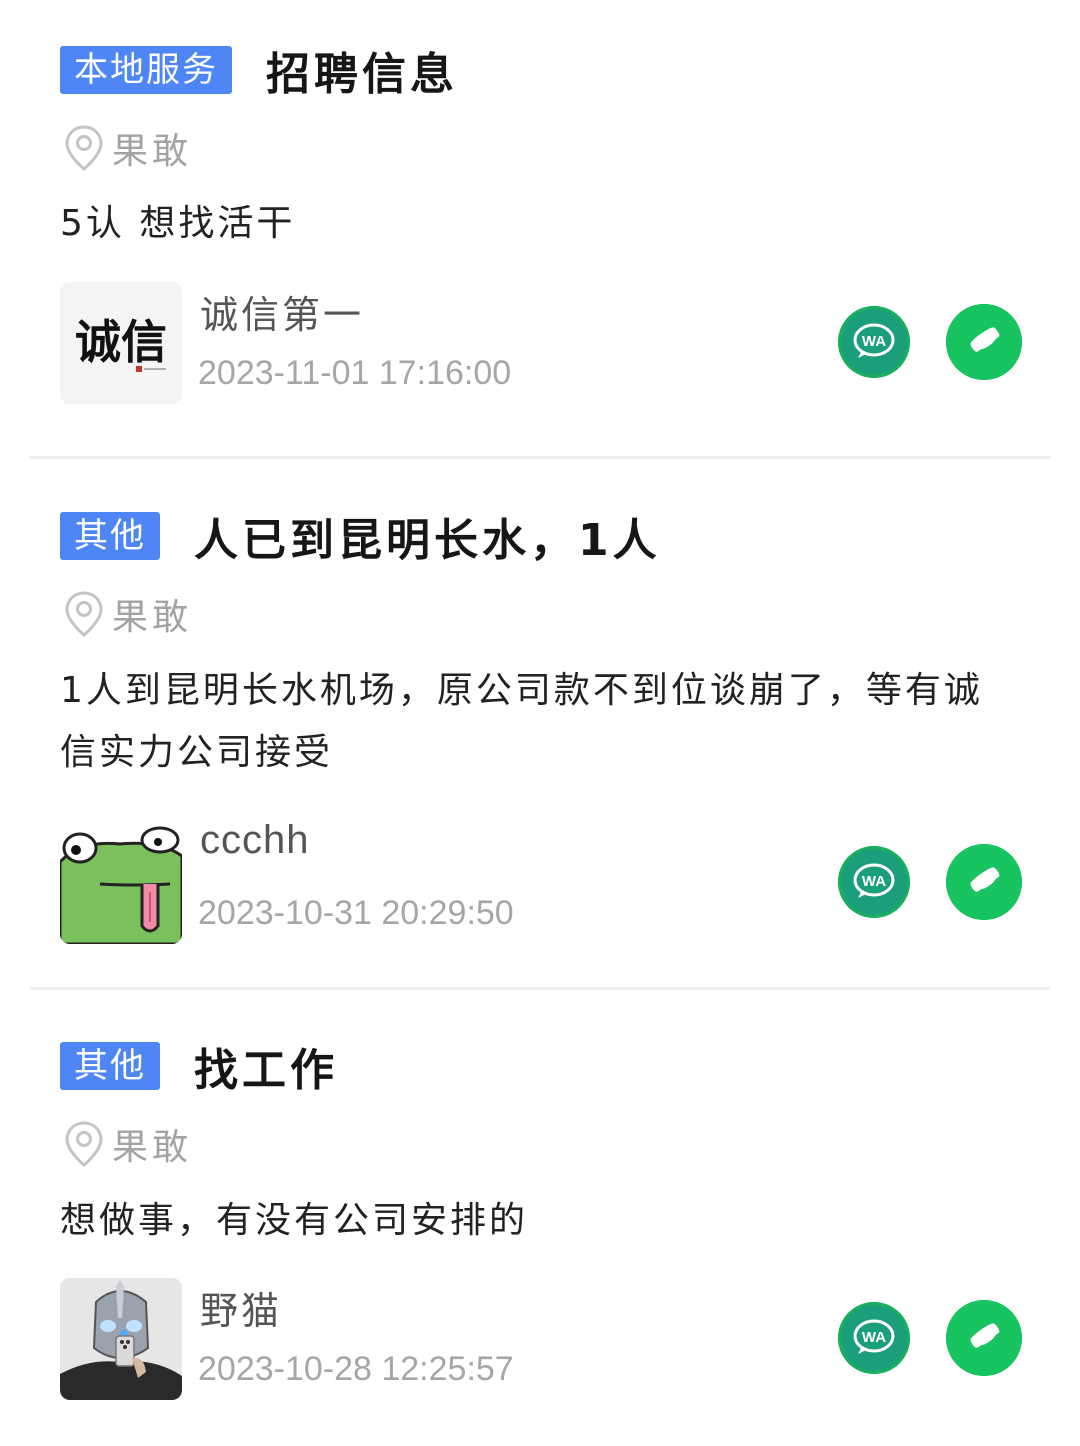 The width and height of the screenshot is (1080, 1446). What do you see at coordinates (362, 70) in the screenshot?
I see `listing-title: 招聘信息` at bounding box center [362, 70].